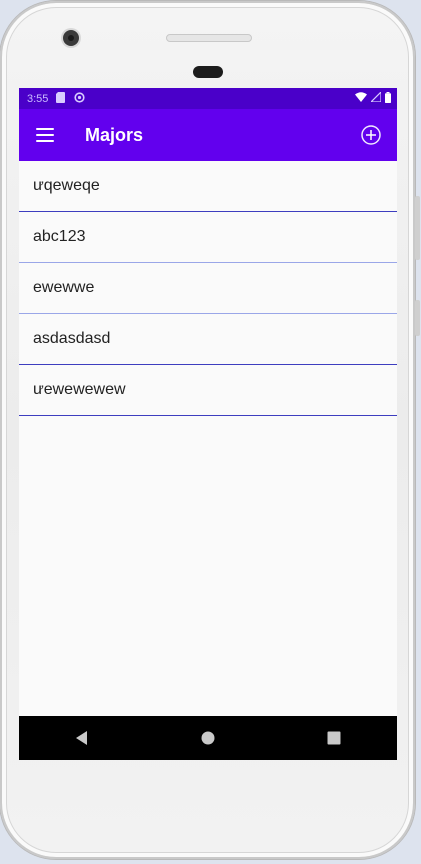 The width and height of the screenshot is (421, 864). Describe the element at coordinates (375, 97) in the screenshot. I see `signal-icon` at that location.